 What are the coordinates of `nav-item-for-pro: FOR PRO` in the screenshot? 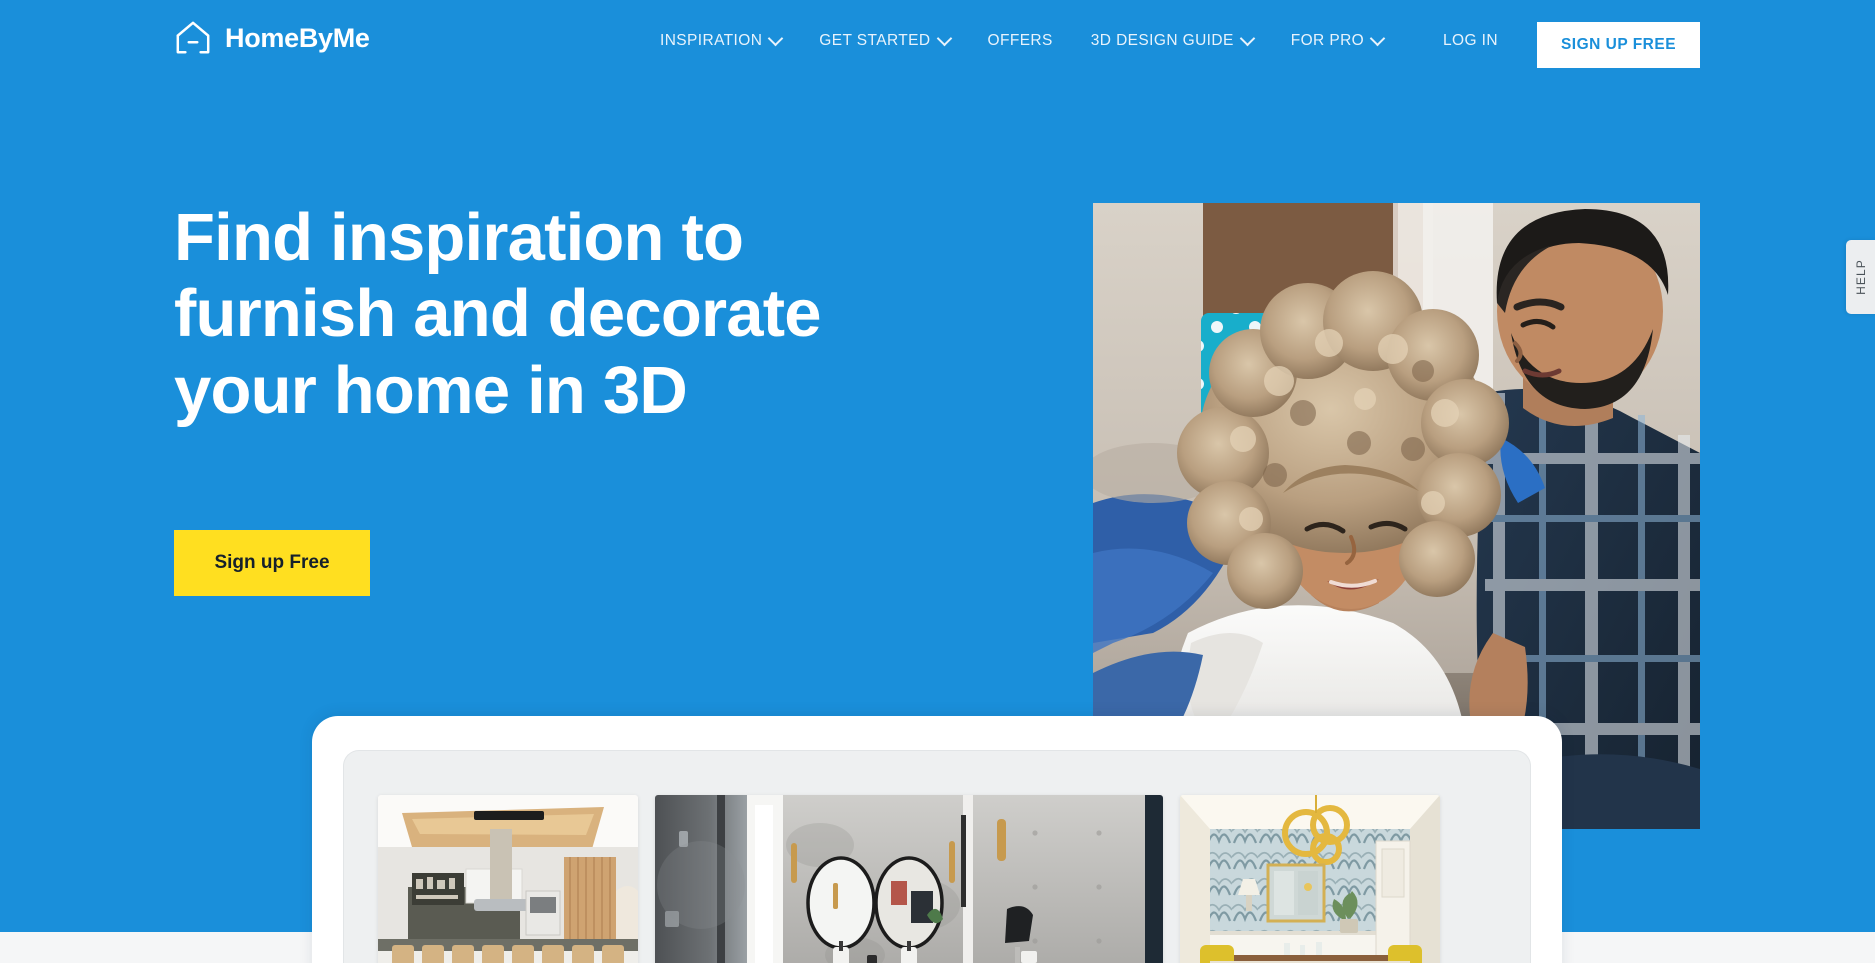 It's located at (1338, 41).